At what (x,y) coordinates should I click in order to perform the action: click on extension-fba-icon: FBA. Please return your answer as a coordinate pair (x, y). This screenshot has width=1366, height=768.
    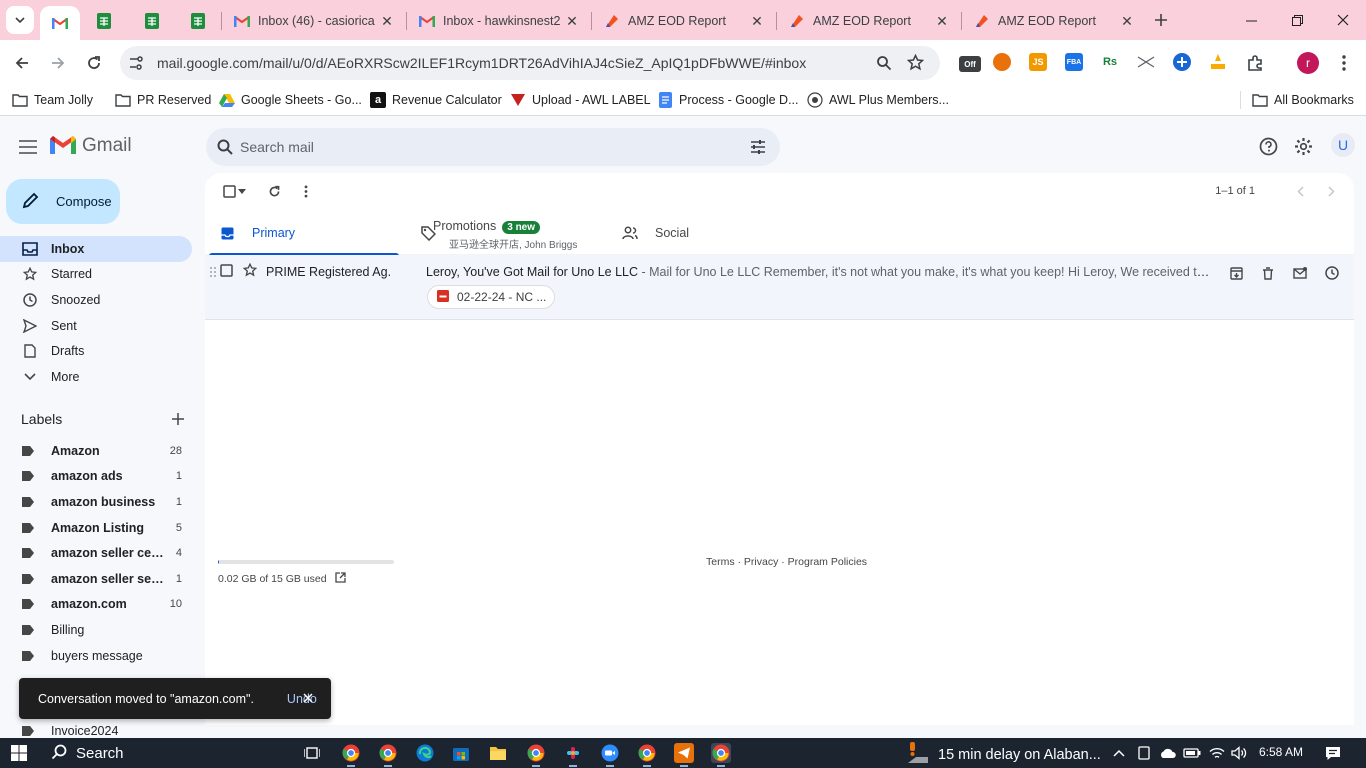
    Looking at the image, I should click on (1074, 62).